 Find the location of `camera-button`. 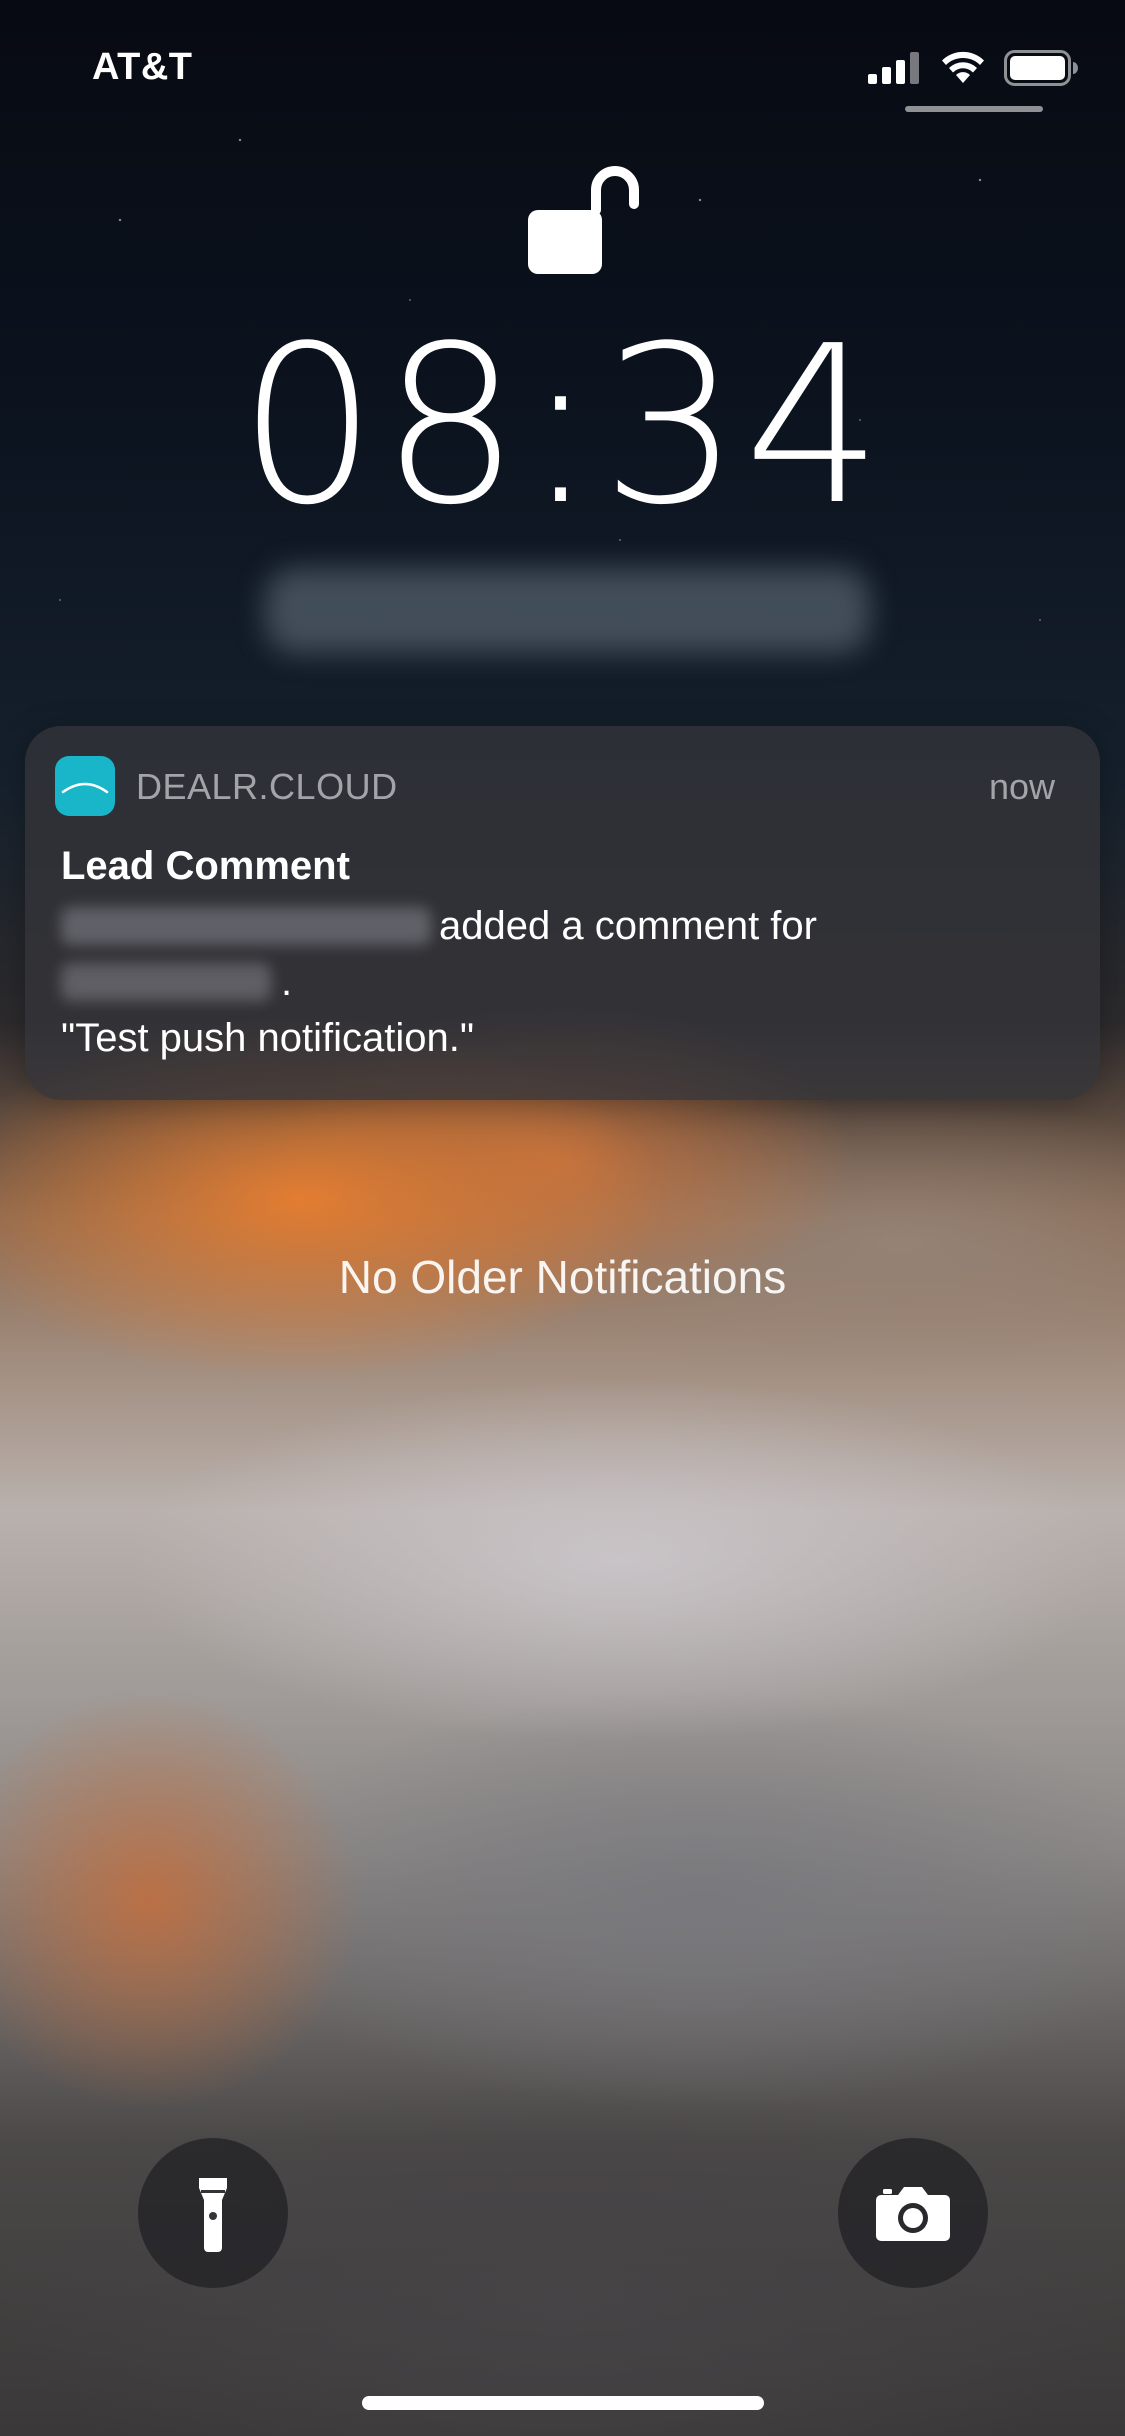

camera-button is located at coordinates (913, 2213).